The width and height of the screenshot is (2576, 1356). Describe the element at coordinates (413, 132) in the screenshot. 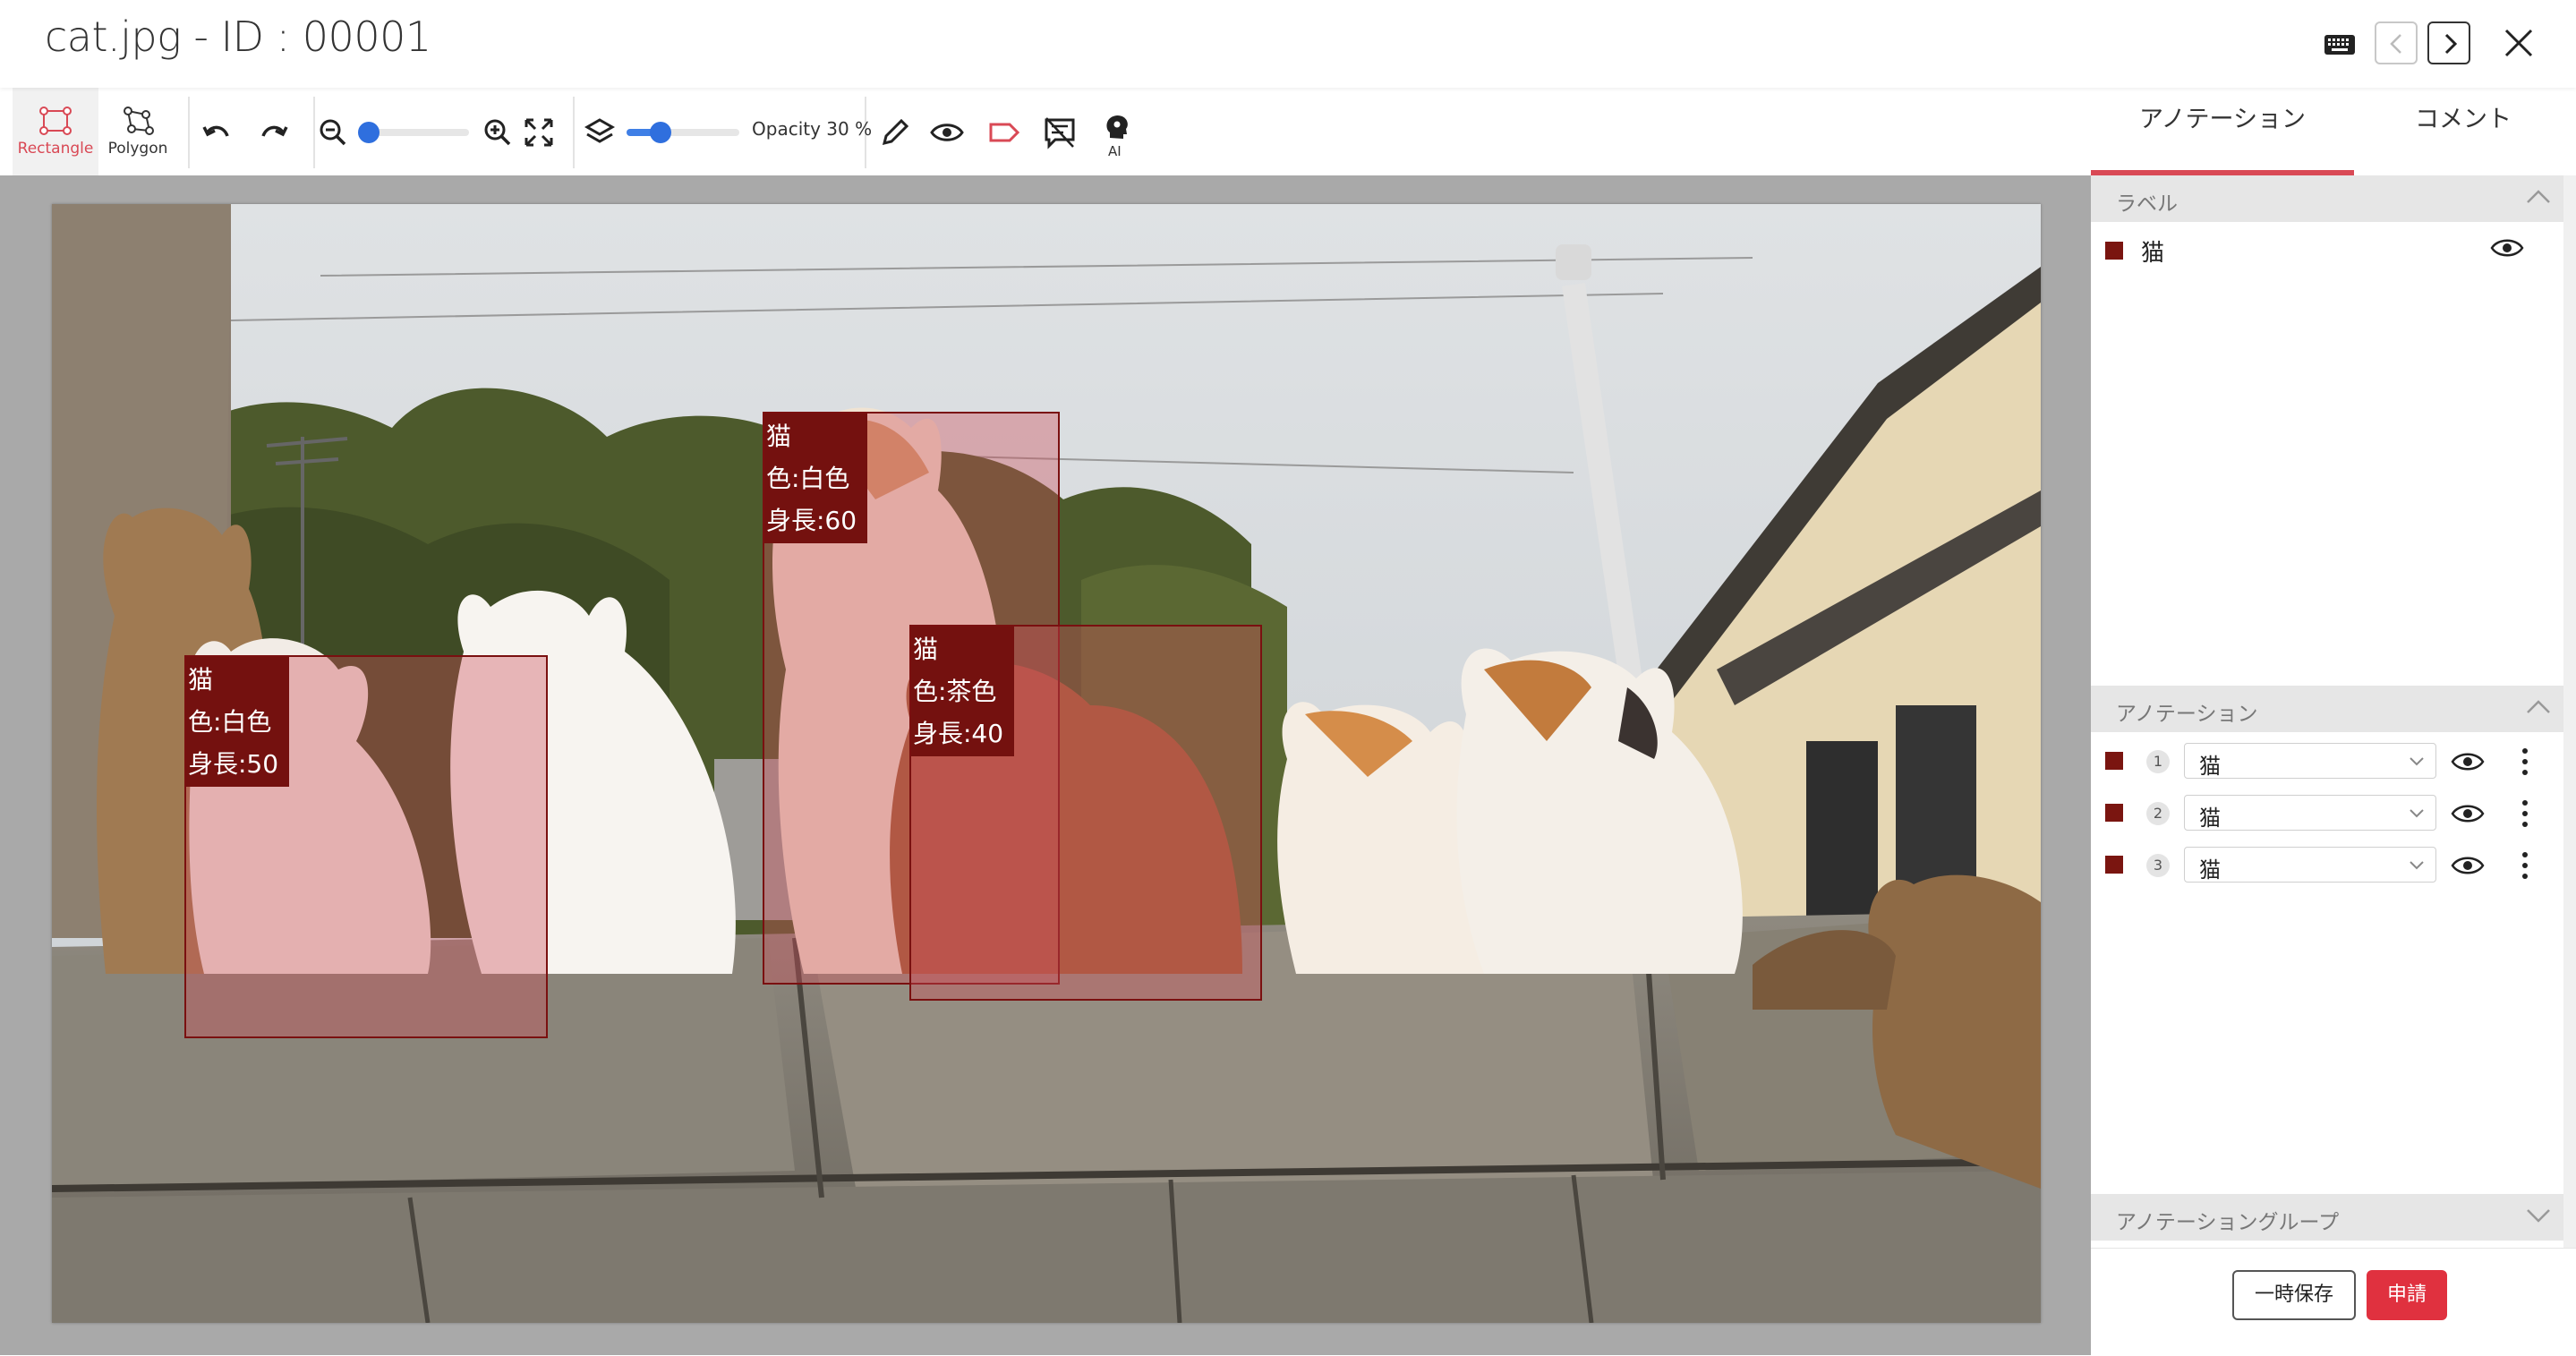

I see `zoom-slider` at that location.